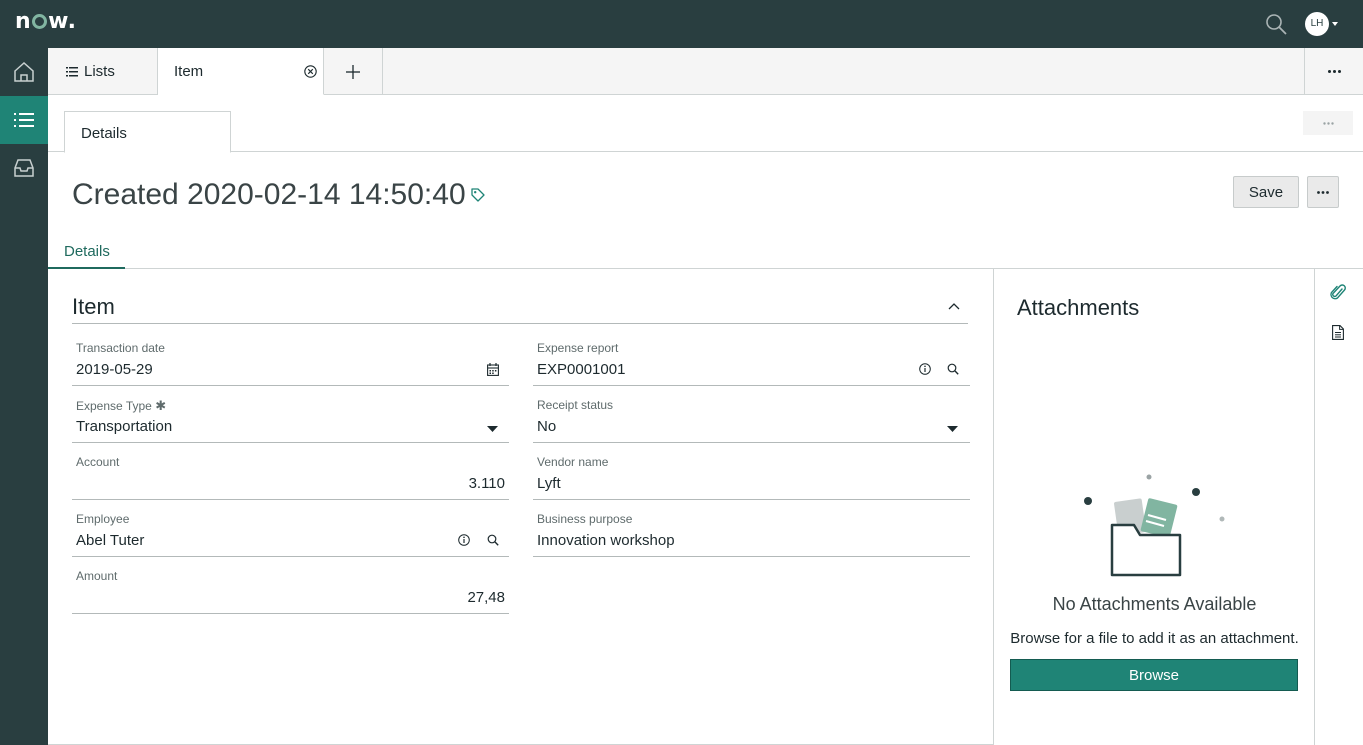  Describe the element at coordinates (290, 597) in the screenshot. I see `amount-field: Amount 27,48` at that location.